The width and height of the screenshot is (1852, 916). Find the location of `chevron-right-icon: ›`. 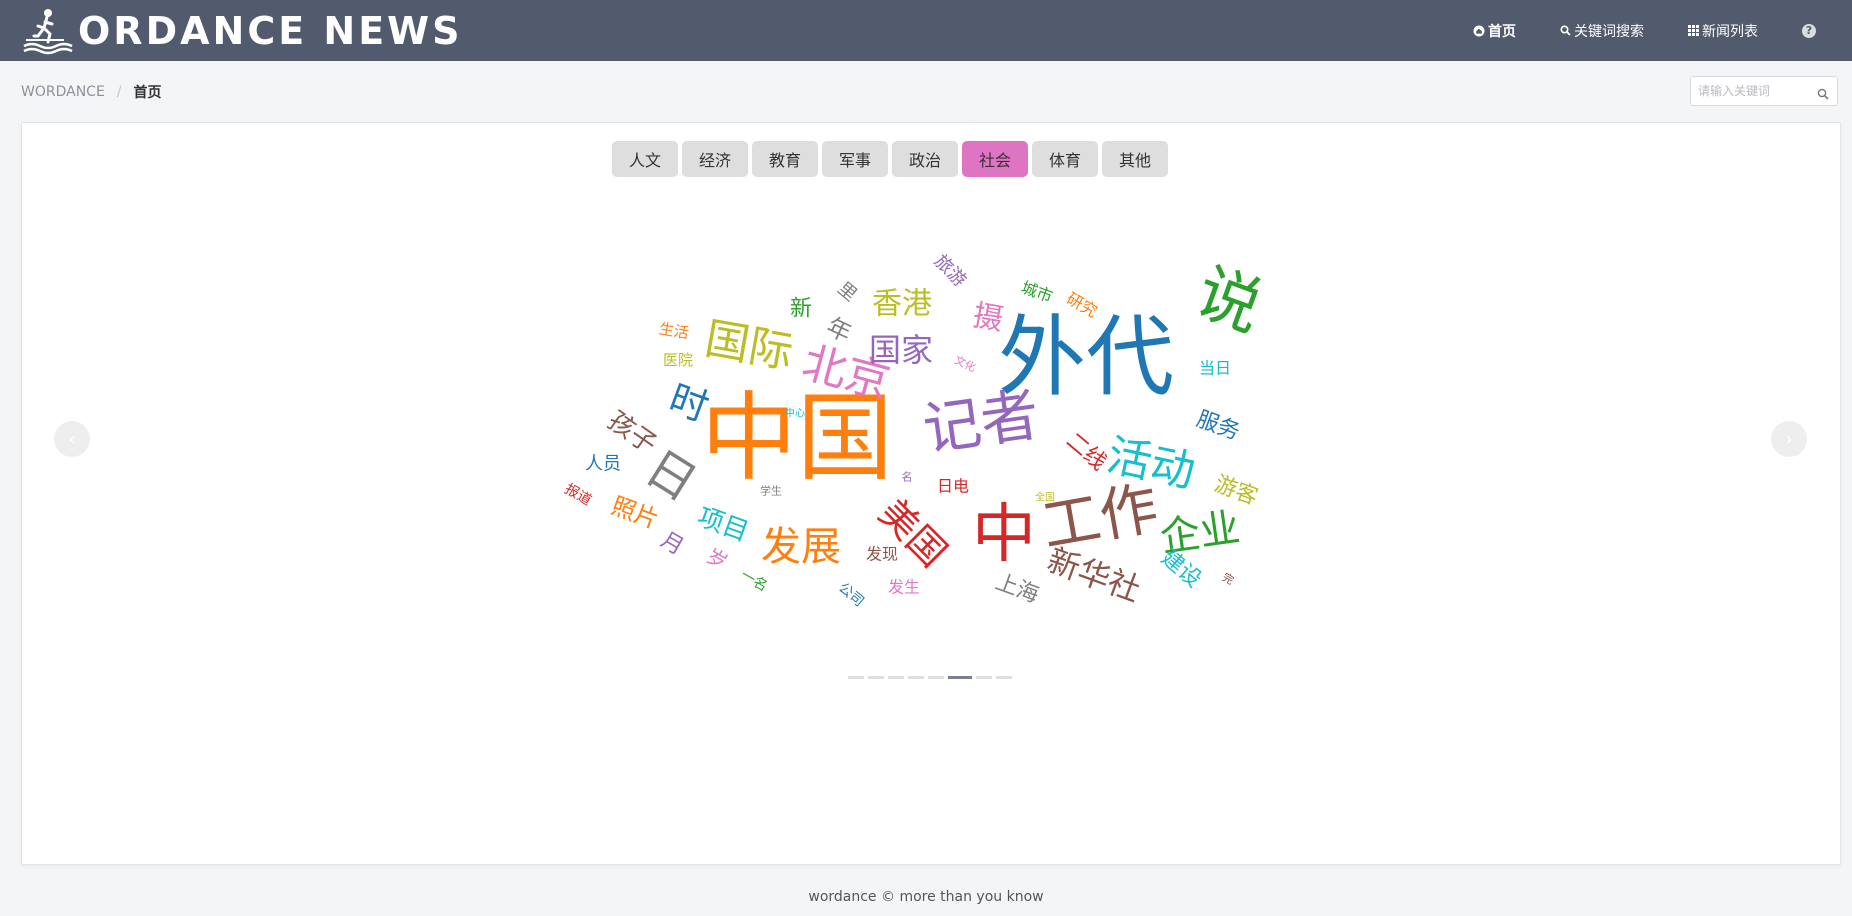

chevron-right-icon: › is located at coordinates (1789, 439).